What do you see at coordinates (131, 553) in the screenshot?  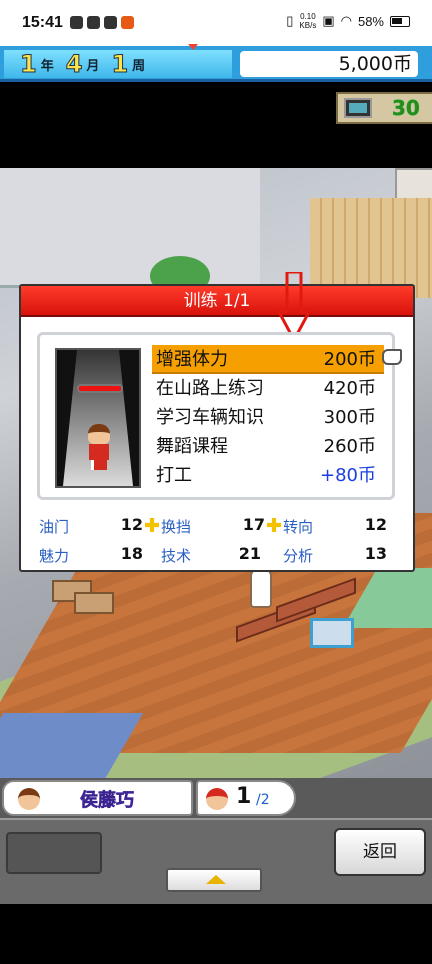 I see `stat-value-charm: 18` at bounding box center [131, 553].